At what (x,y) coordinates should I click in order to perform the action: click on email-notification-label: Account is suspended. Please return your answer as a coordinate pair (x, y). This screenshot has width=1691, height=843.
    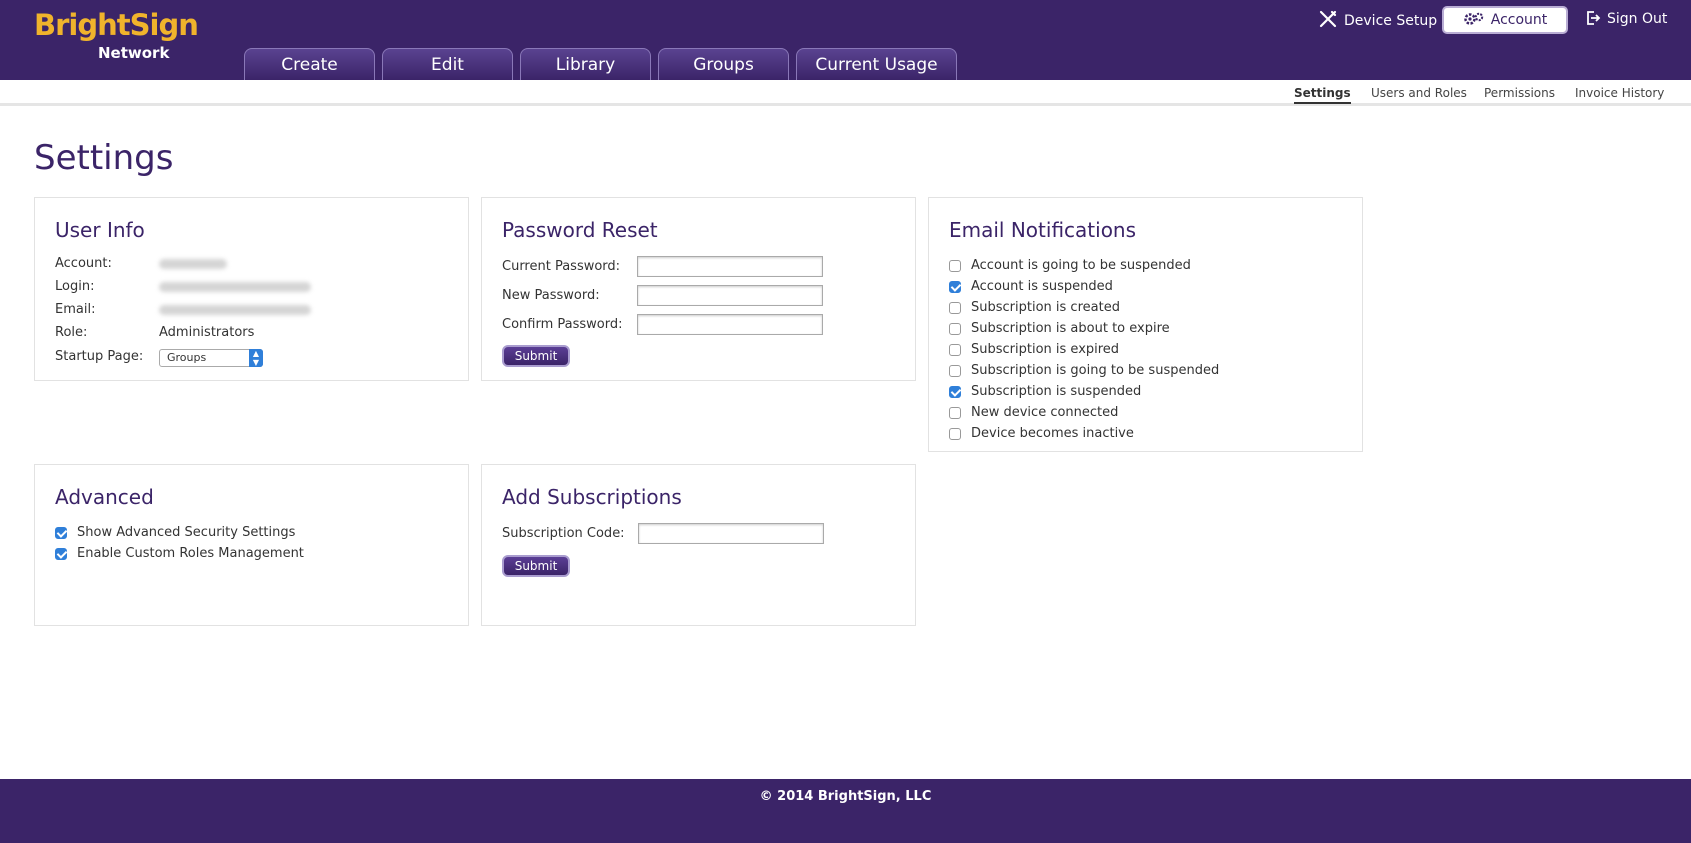
    Looking at the image, I should click on (1042, 286).